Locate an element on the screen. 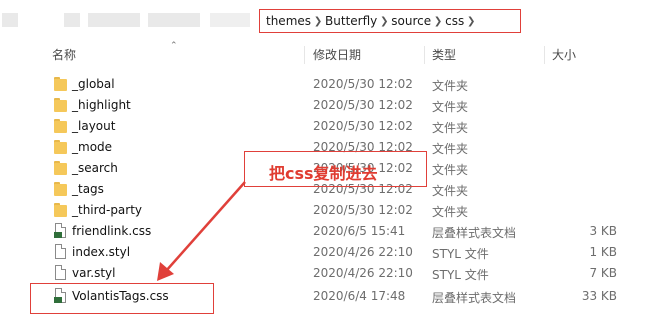 This screenshot has height=327, width=667. file-size: 7 KB is located at coordinates (603, 273).